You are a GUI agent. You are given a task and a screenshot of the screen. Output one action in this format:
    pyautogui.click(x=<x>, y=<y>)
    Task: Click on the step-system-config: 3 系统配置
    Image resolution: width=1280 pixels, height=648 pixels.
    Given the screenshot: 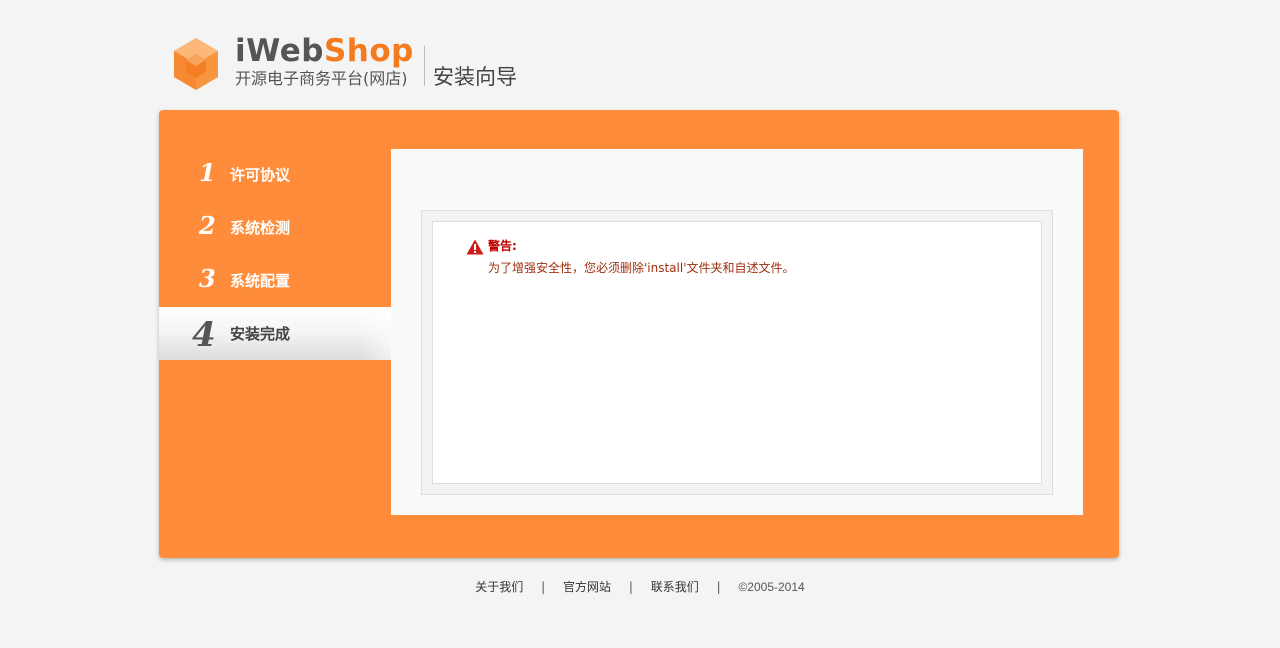 What is the action you would take?
    pyautogui.click(x=275, y=280)
    